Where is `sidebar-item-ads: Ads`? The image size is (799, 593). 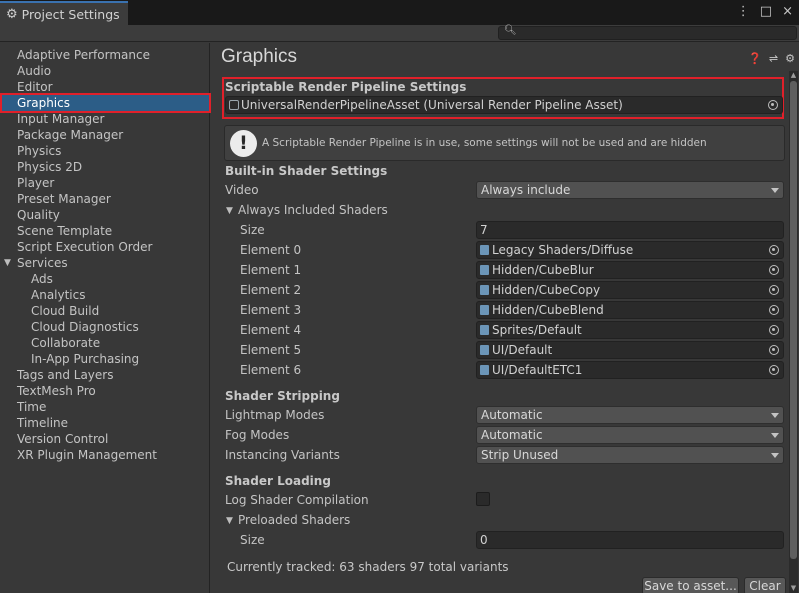
sidebar-item-ads: Ads is located at coordinates (105, 279).